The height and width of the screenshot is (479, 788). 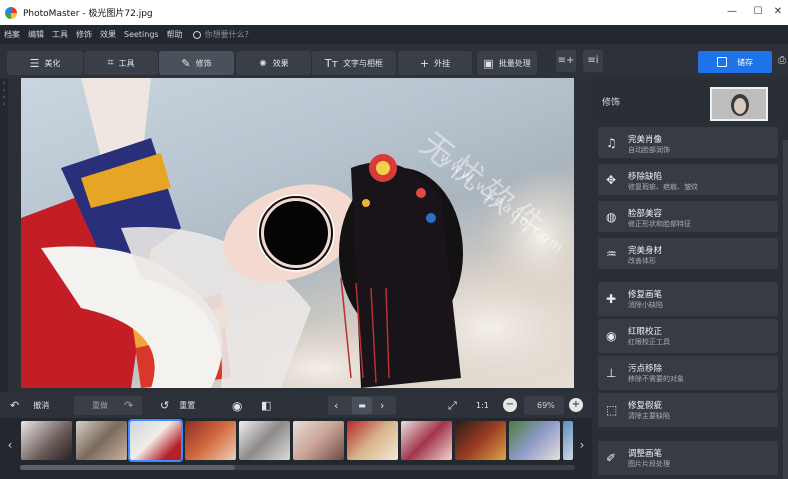 I want to click on menu-edit: 编辑, so click(x=36, y=34).